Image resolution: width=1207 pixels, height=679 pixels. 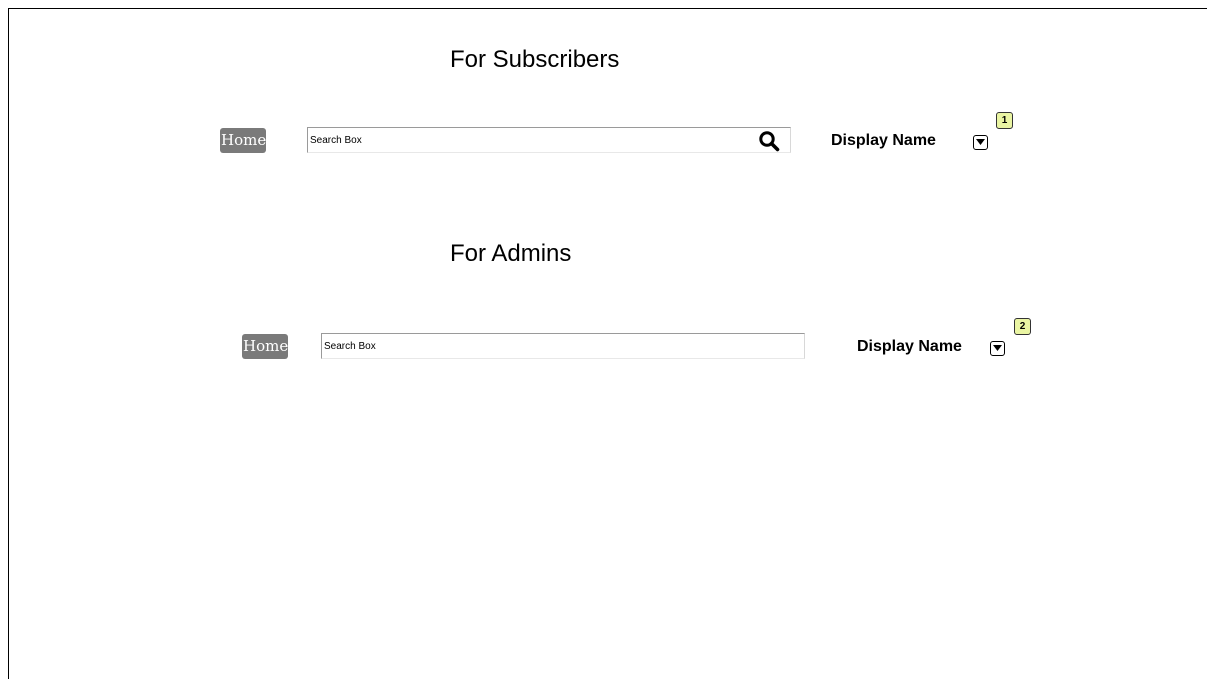 I want to click on subscribers-dropdown-button, so click(x=980, y=142).